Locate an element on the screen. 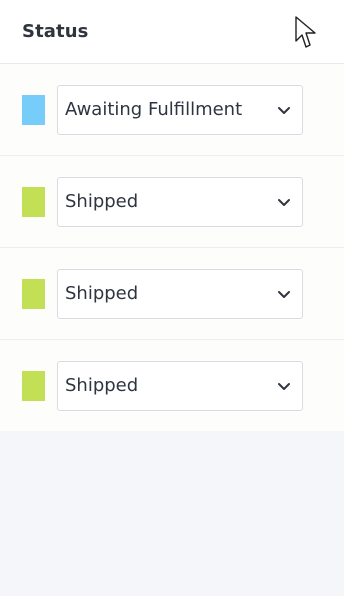 The image size is (344, 596). status-title: Status is located at coordinates (55, 31).